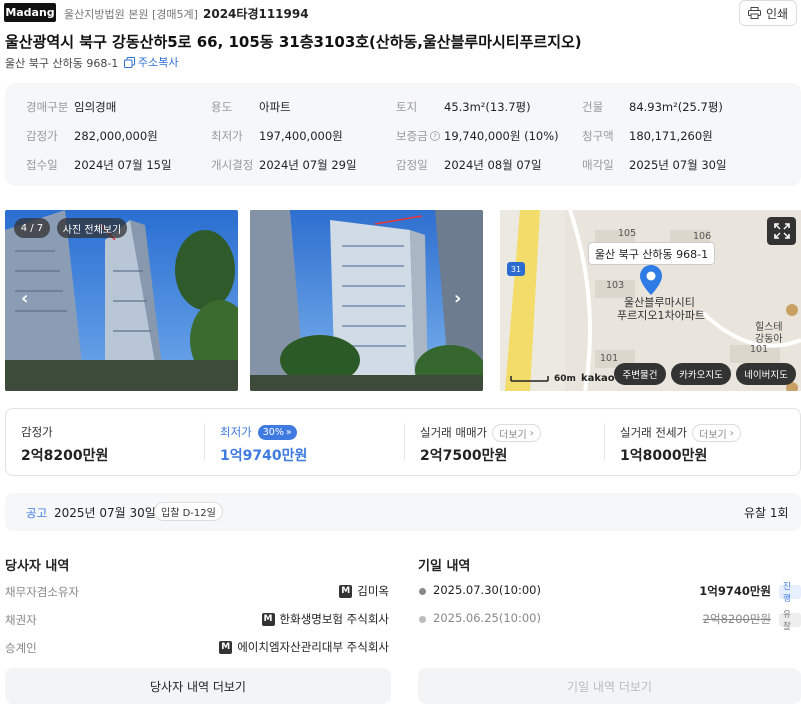  Describe the element at coordinates (275, 107) in the screenshot. I see `usage-value: 아파트` at that location.